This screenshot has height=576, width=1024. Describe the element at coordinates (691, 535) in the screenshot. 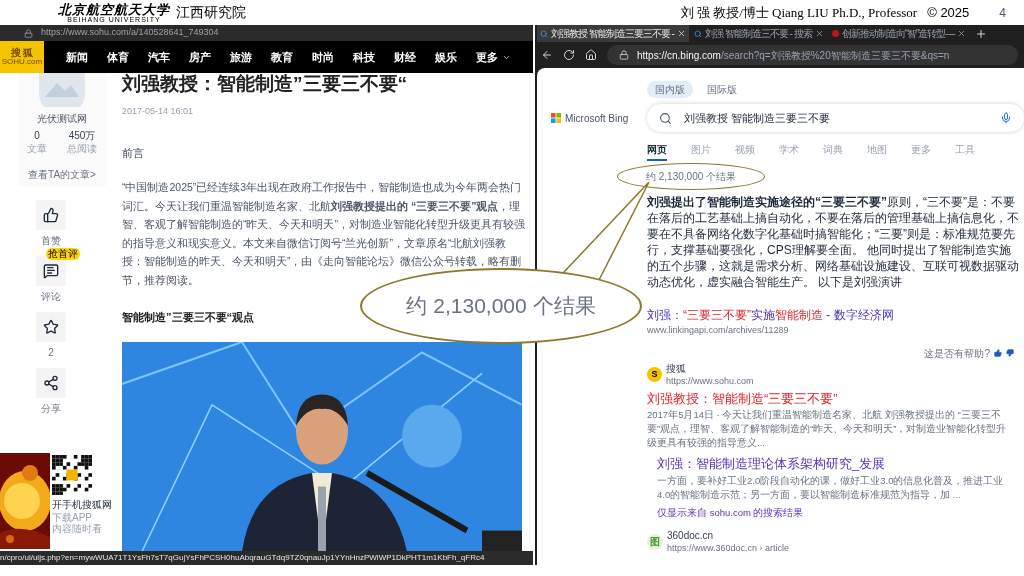

I see `site-name: 360doc.cn` at that location.